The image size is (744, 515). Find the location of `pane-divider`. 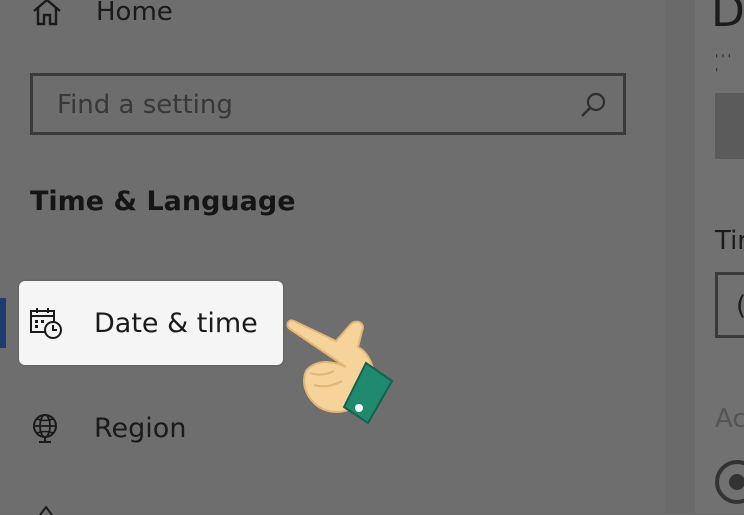

pane-divider is located at coordinates (680, 256).